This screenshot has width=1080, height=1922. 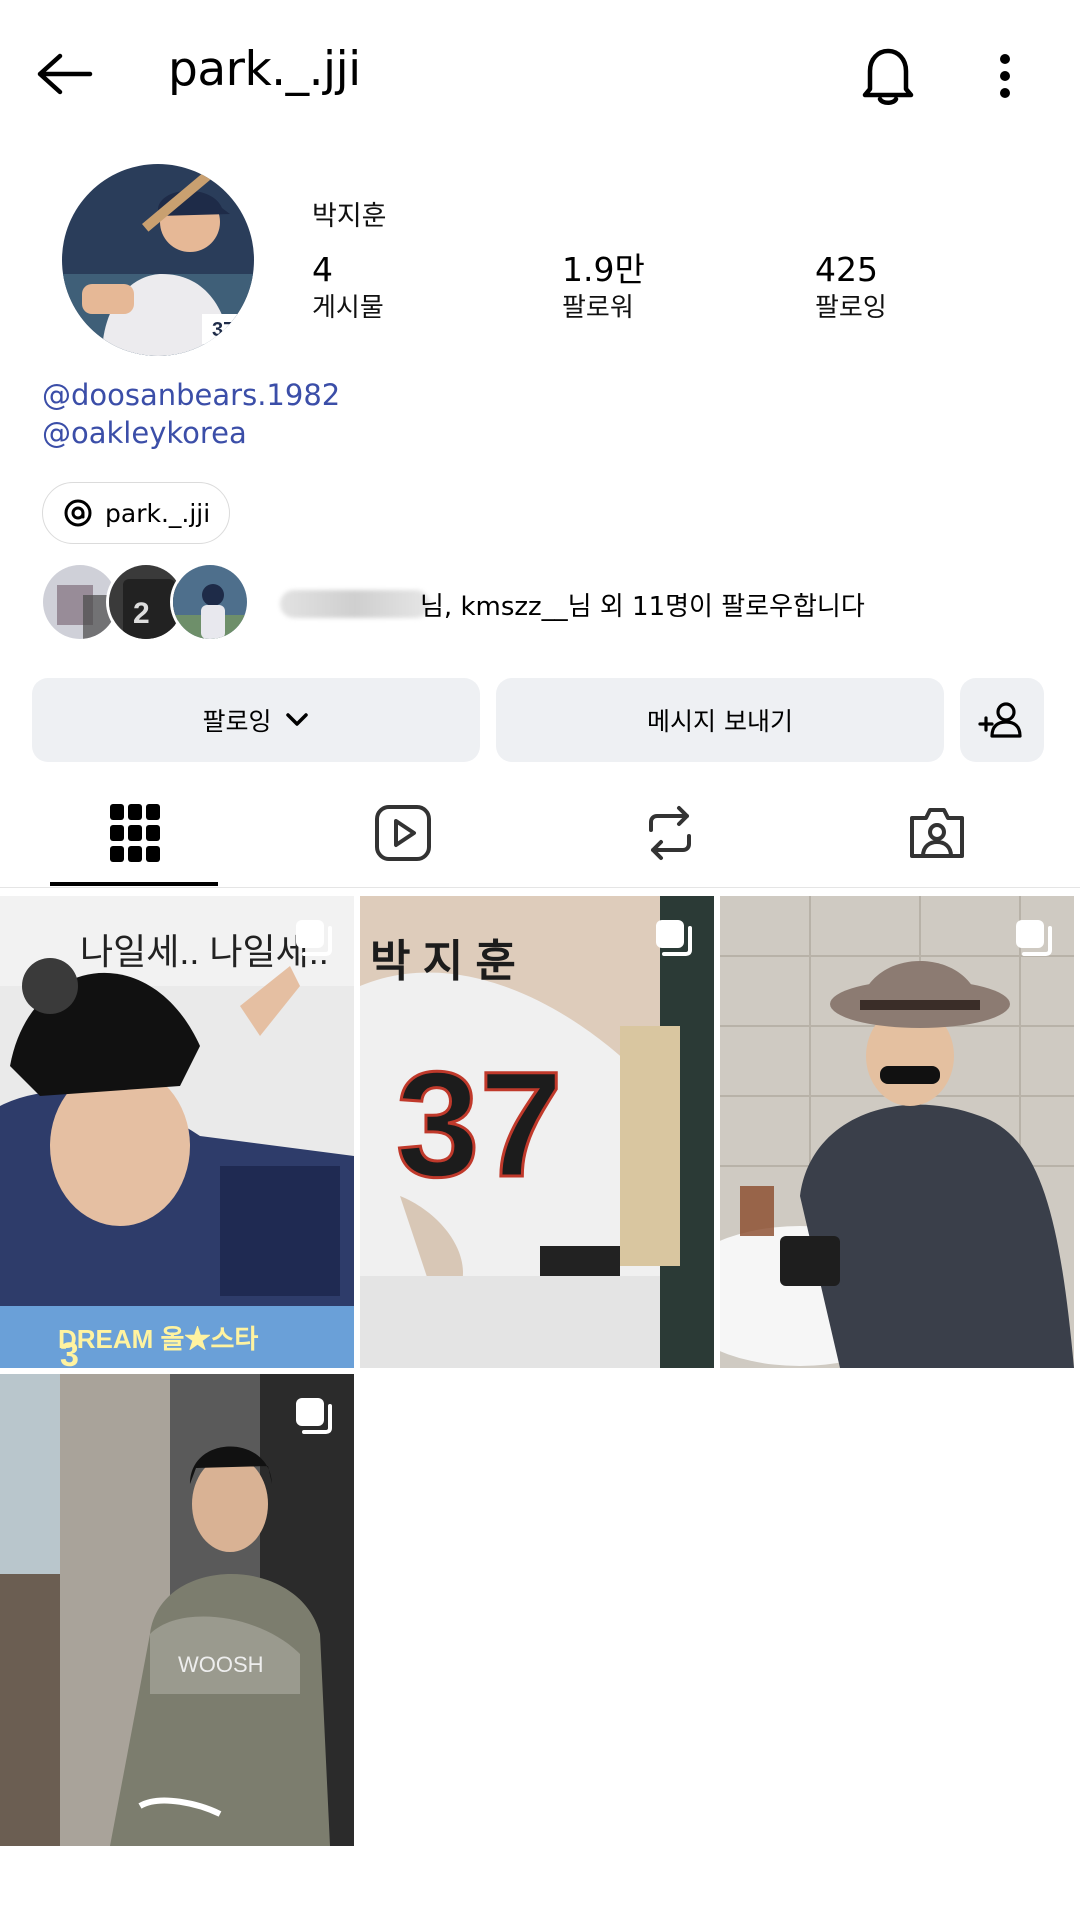 I want to click on posts-count: 4, so click(x=322, y=269).